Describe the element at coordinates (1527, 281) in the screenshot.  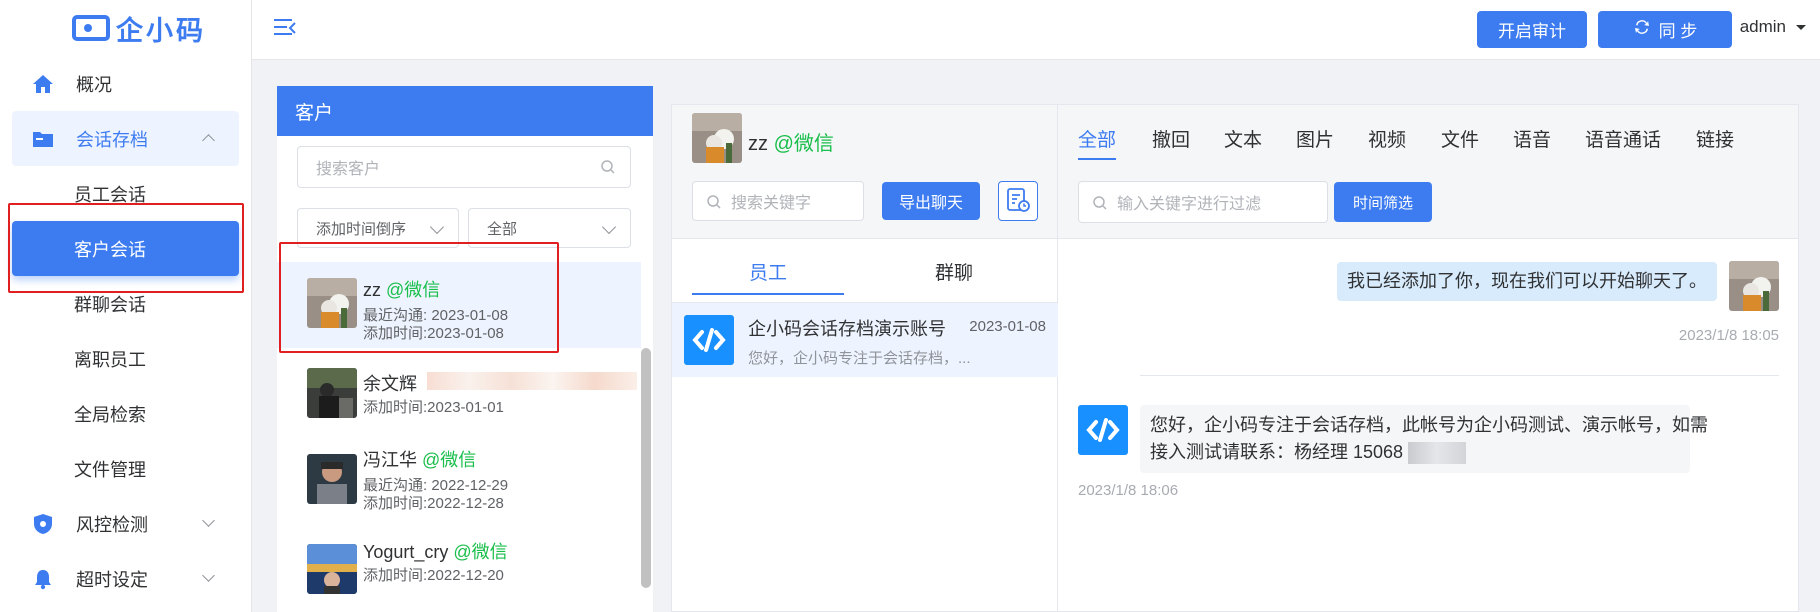
I see `outgoing-message: 我已经添加了你，现在我们可以开始聊天了。` at that location.